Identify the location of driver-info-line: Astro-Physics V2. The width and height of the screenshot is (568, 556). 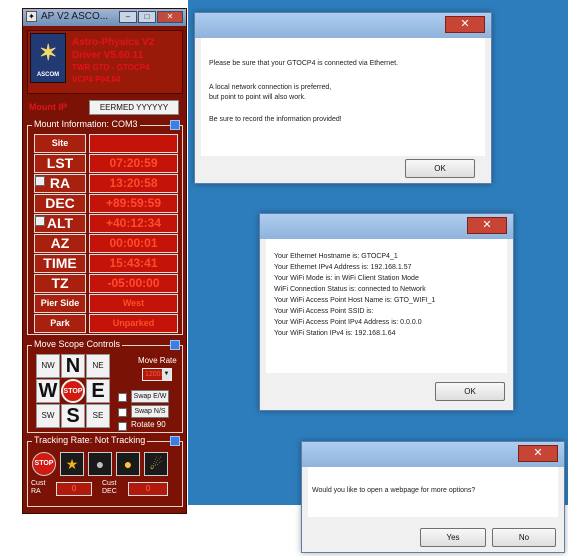
(113, 42).